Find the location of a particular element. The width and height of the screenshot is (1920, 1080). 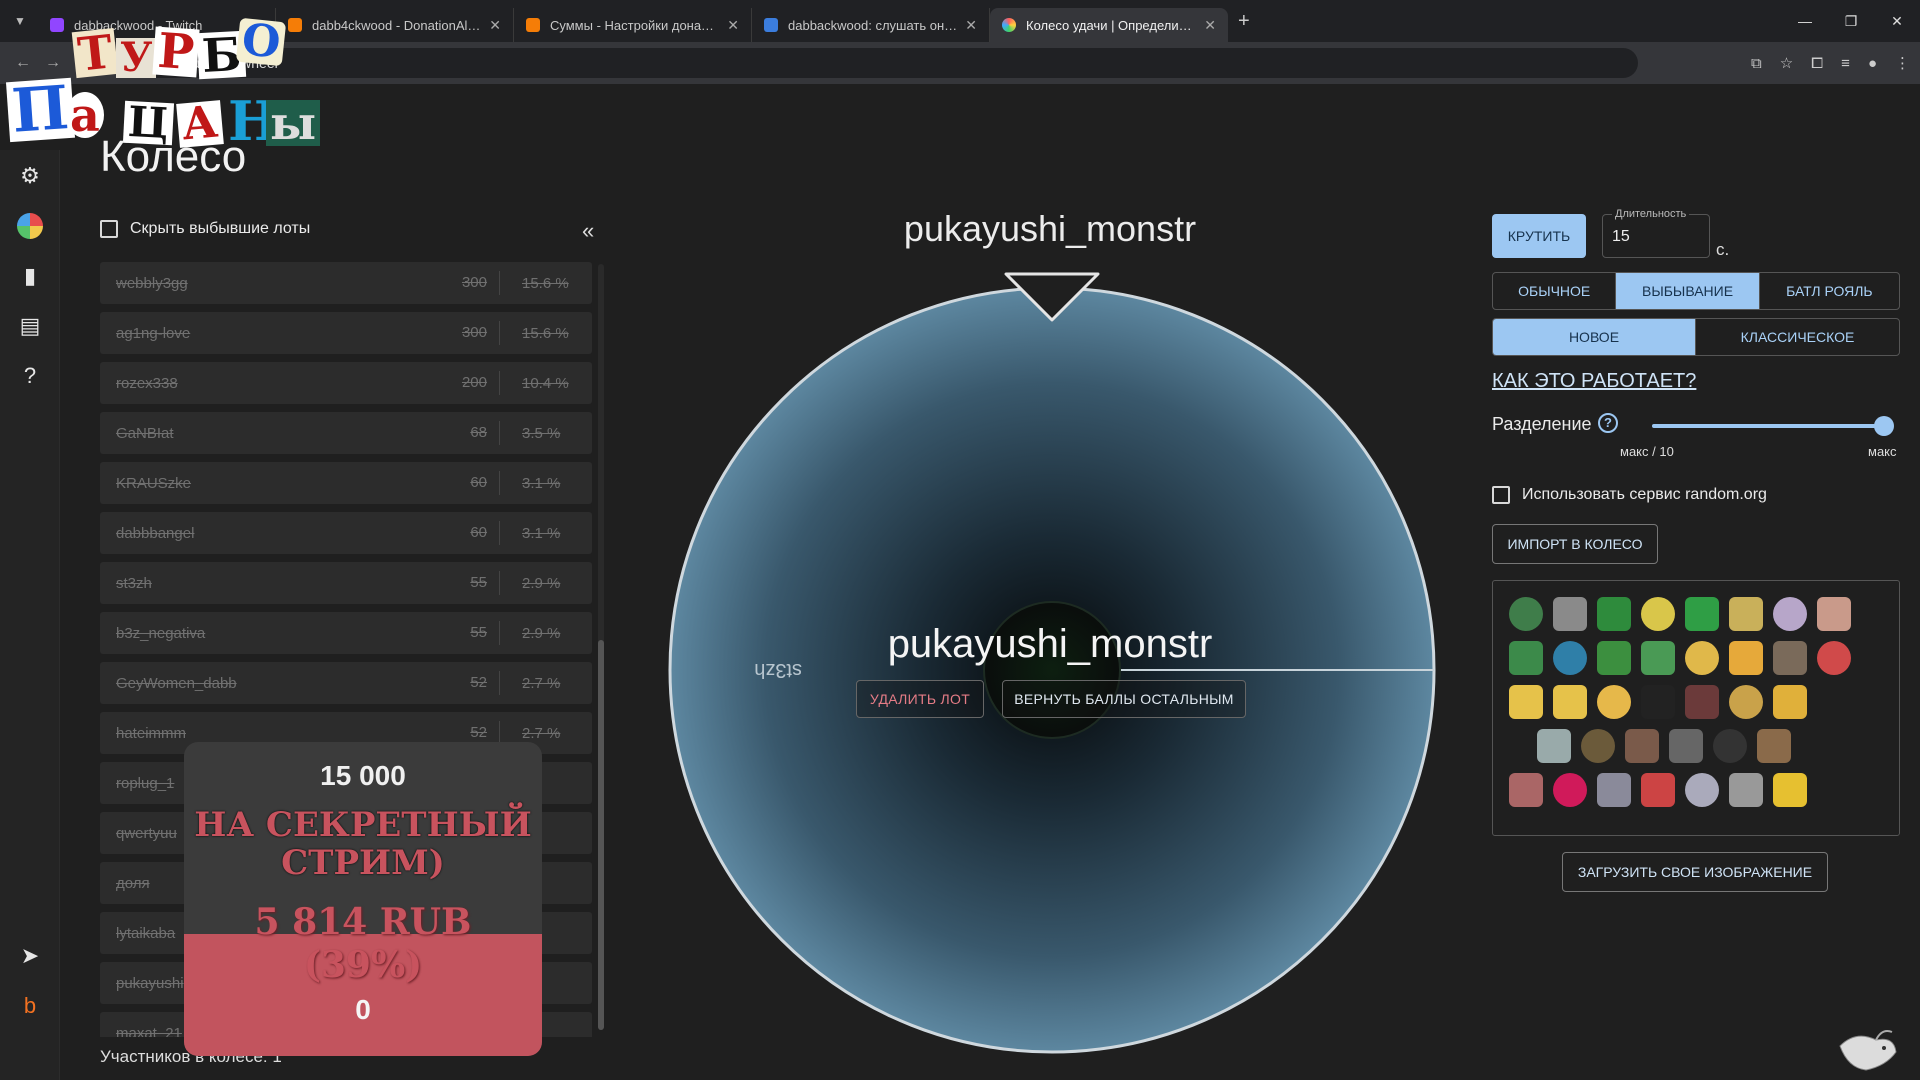

lot-row: rozex338 200 10.4 % is located at coordinates (346, 383).